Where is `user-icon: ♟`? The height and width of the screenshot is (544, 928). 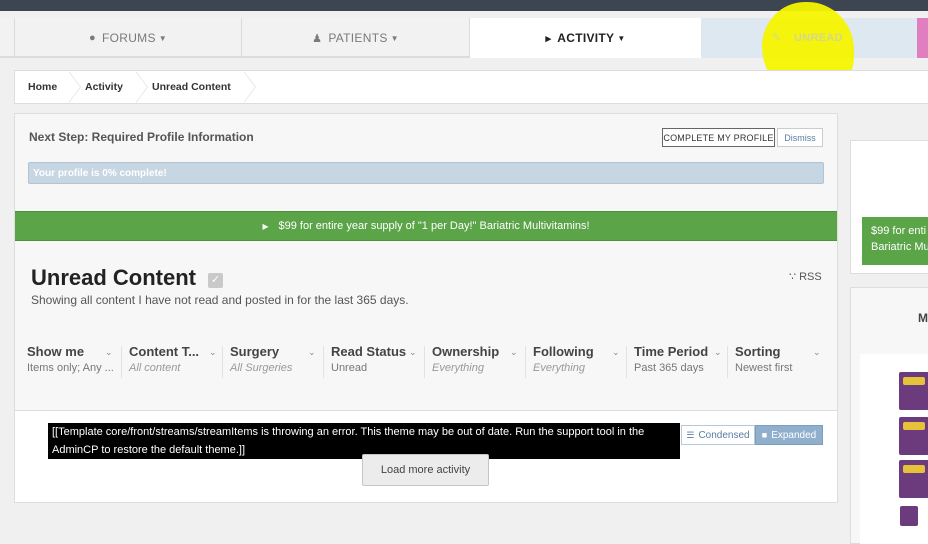 user-icon: ♟ is located at coordinates (317, 38).